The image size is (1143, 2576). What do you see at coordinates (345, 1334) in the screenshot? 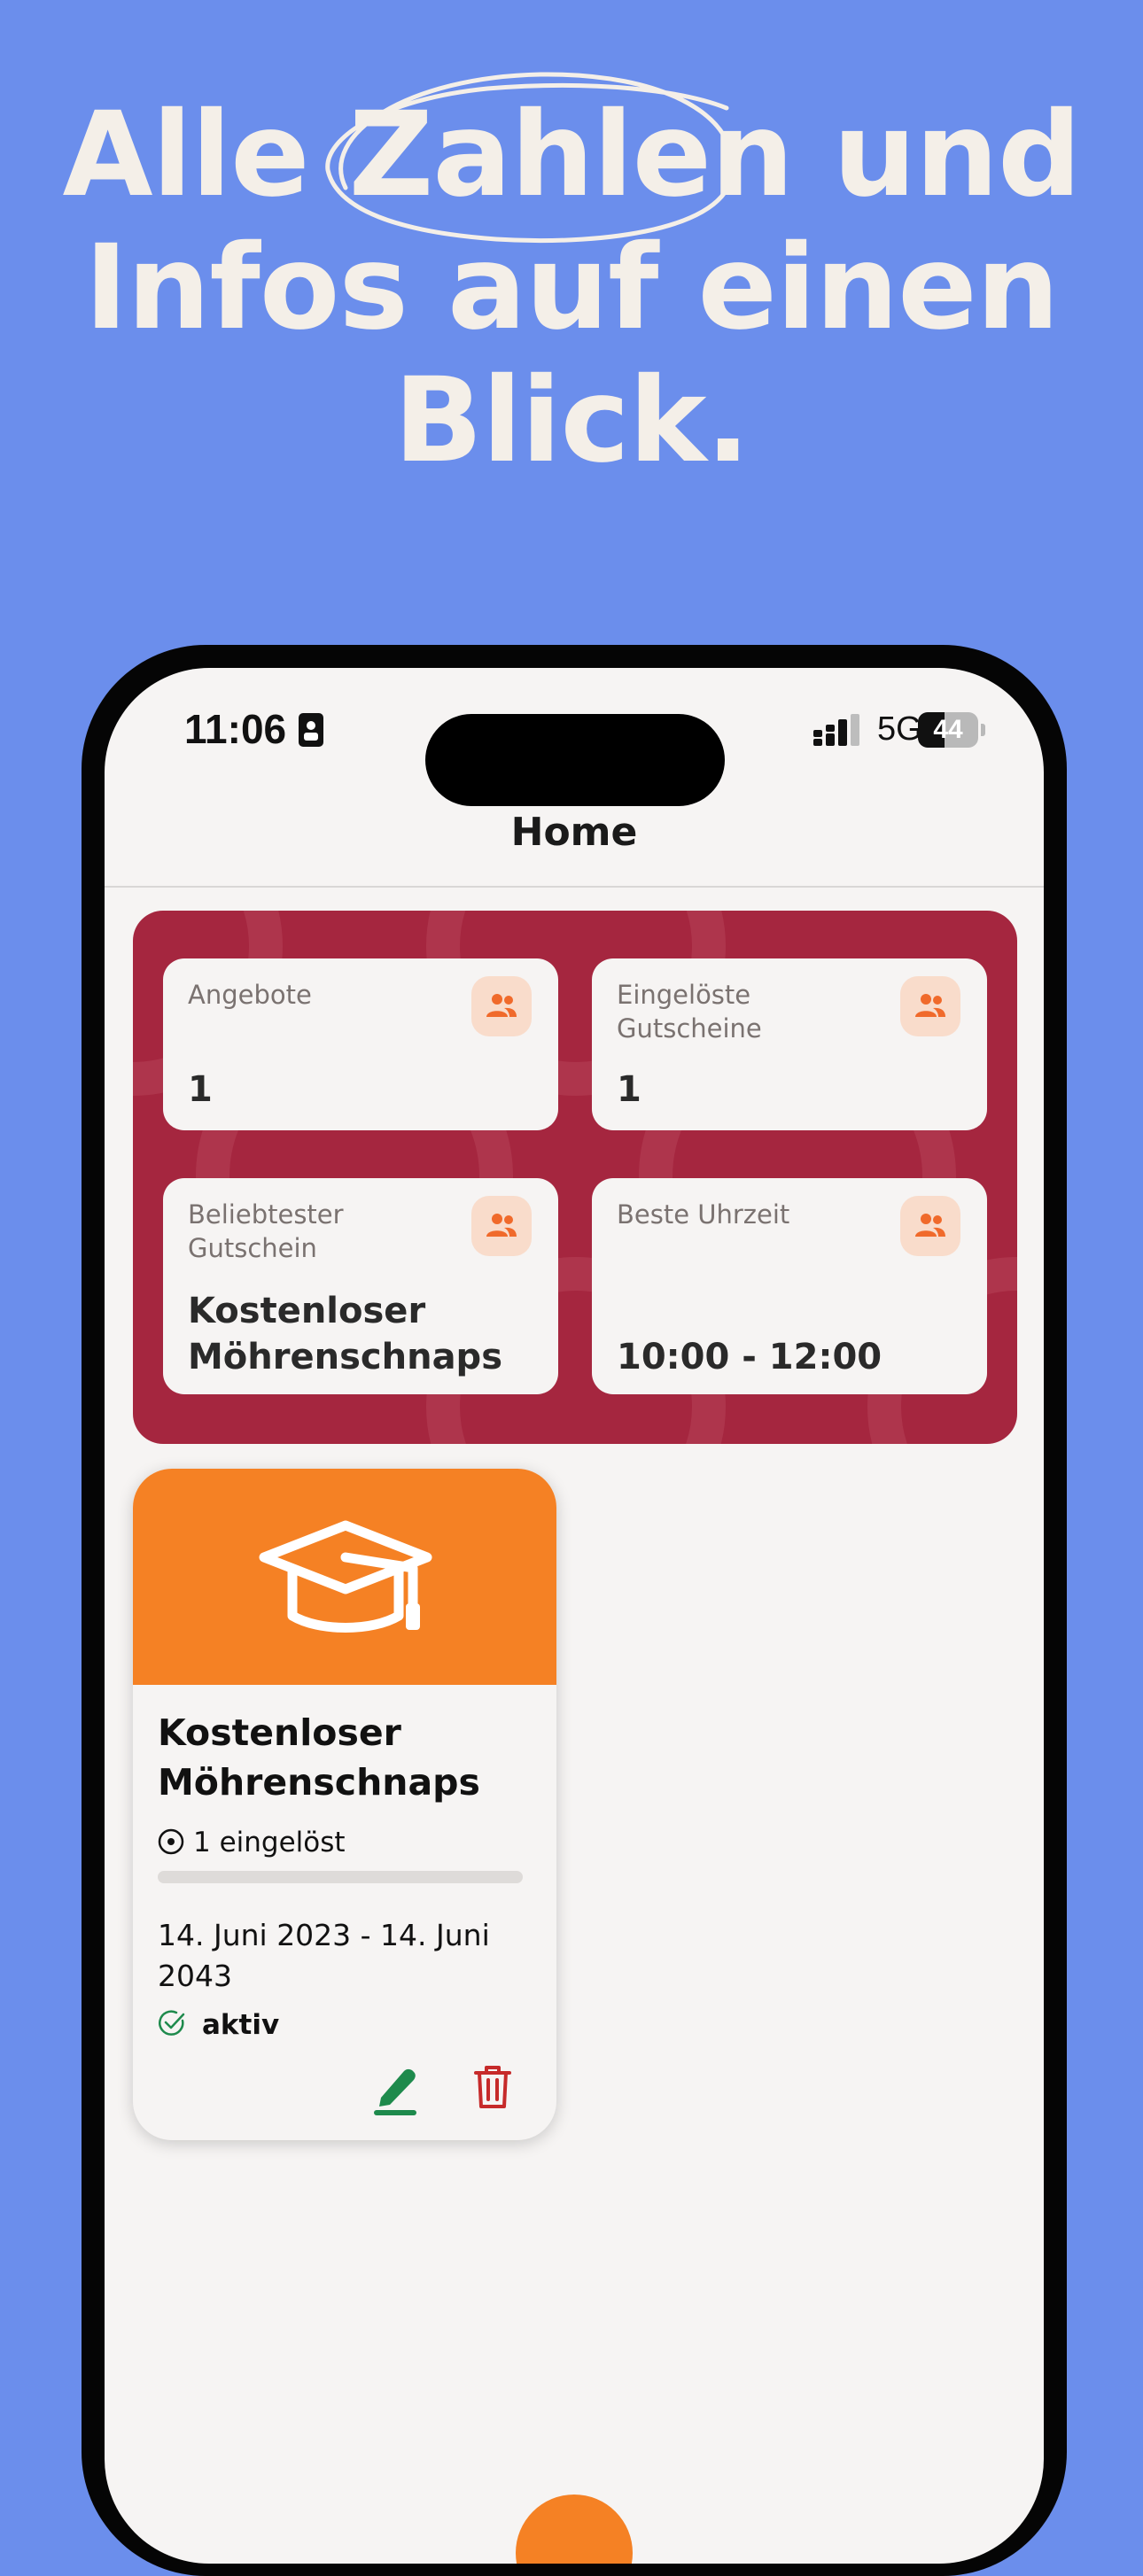
I see `stat-value: Kostenloser Möhrenschnaps` at bounding box center [345, 1334].